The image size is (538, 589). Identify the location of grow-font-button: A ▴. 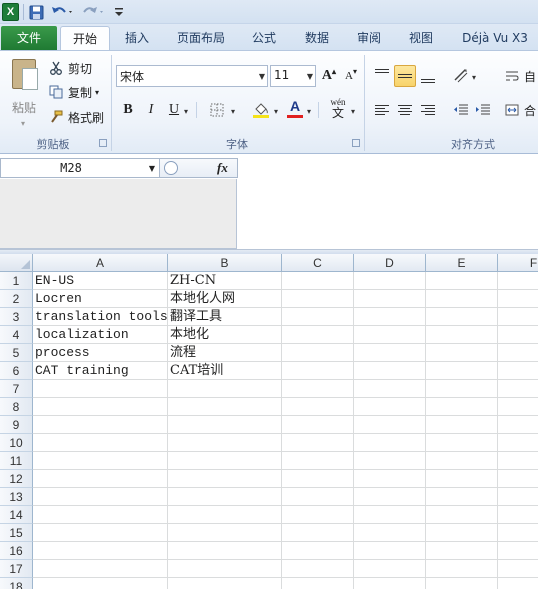
(329, 76).